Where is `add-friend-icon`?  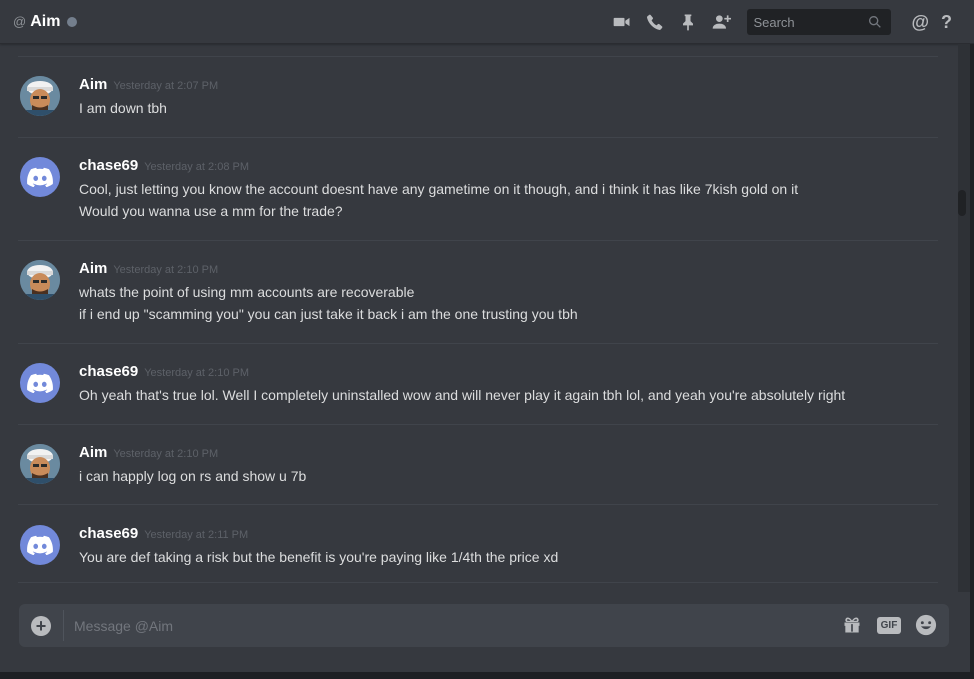 add-friend-icon is located at coordinates (721, 22).